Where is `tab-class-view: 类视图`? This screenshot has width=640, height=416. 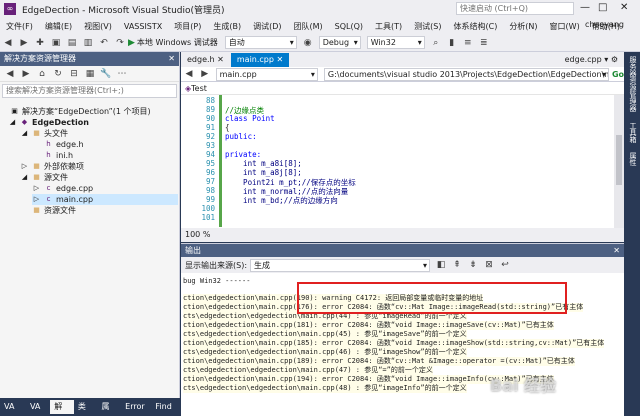
tab-class-view: 类视图 is located at coordinates (86, 407).